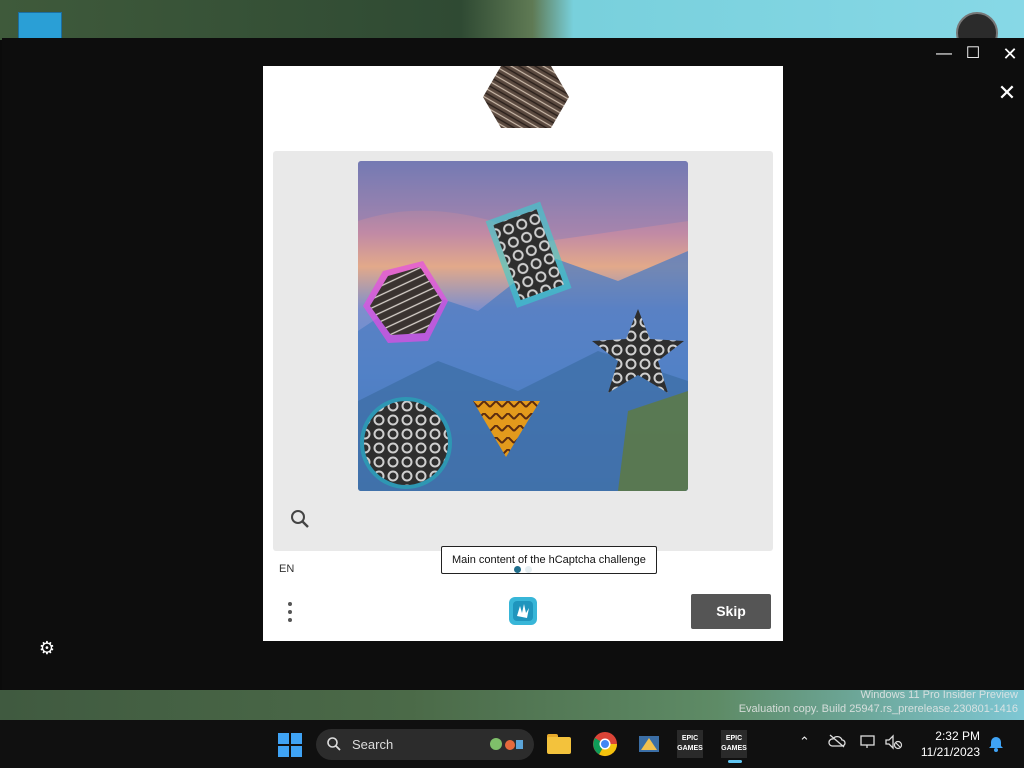  What do you see at coordinates (526, 97) in the screenshot?
I see `example-hexagon-image` at bounding box center [526, 97].